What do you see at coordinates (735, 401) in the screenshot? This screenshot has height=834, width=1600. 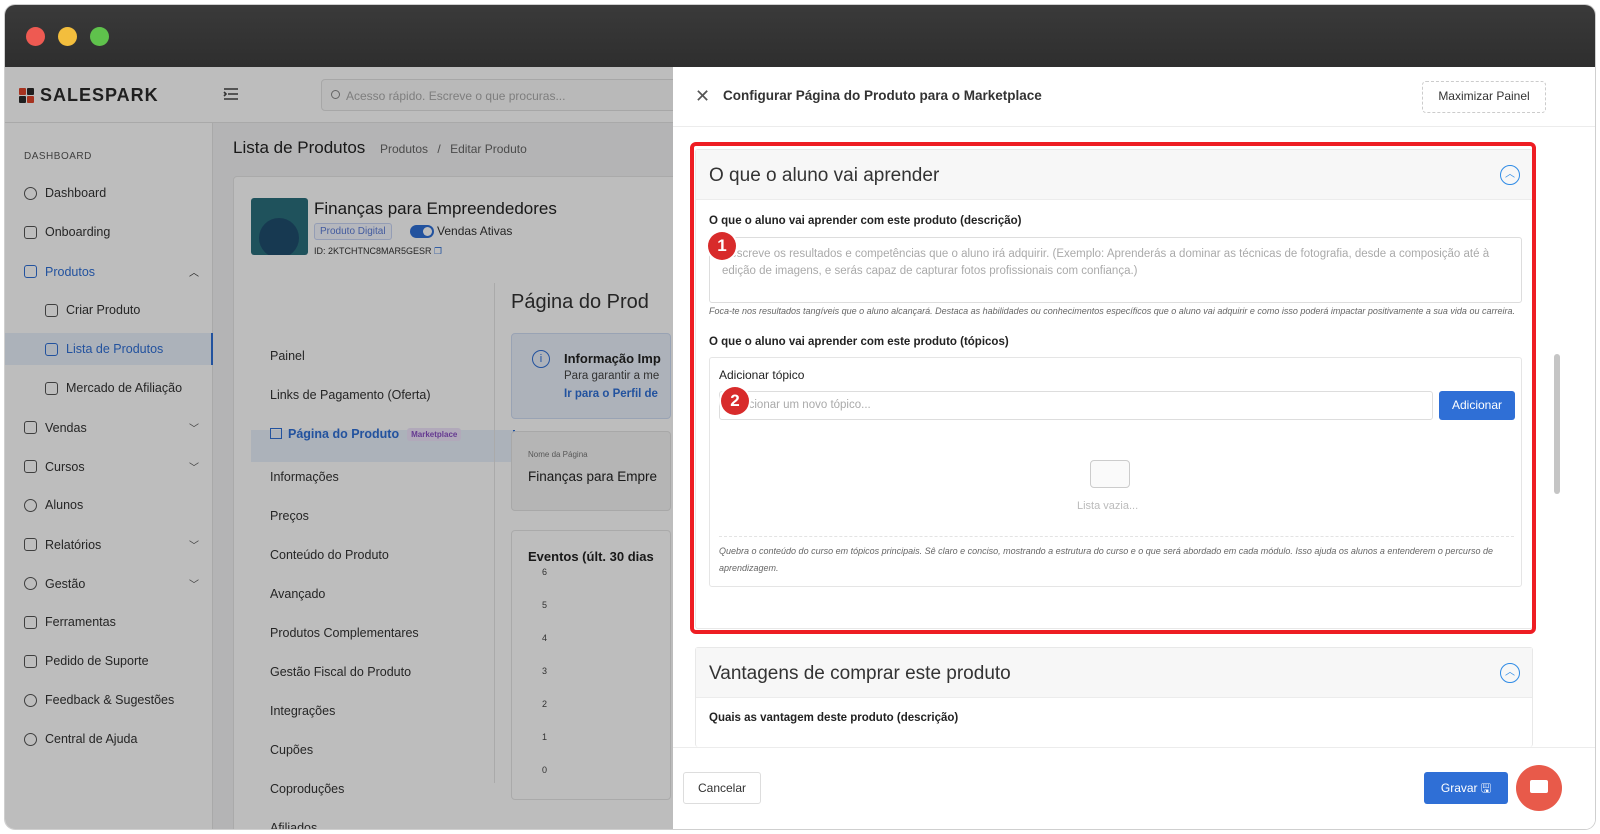 I see `step-marker-2: 2` at bounding box center [735, 401].